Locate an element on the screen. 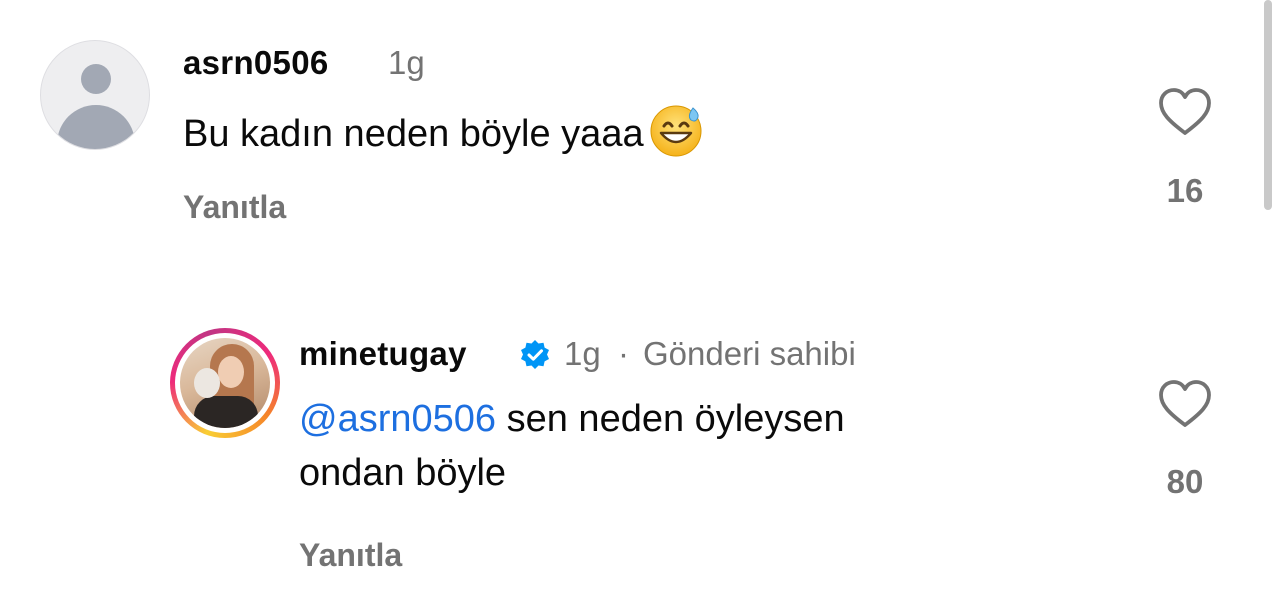 The height and width of the screenshot is (609, 1280). comment-text: Bu kadın neden böyle yaaa is located at coordinates (443, 131).